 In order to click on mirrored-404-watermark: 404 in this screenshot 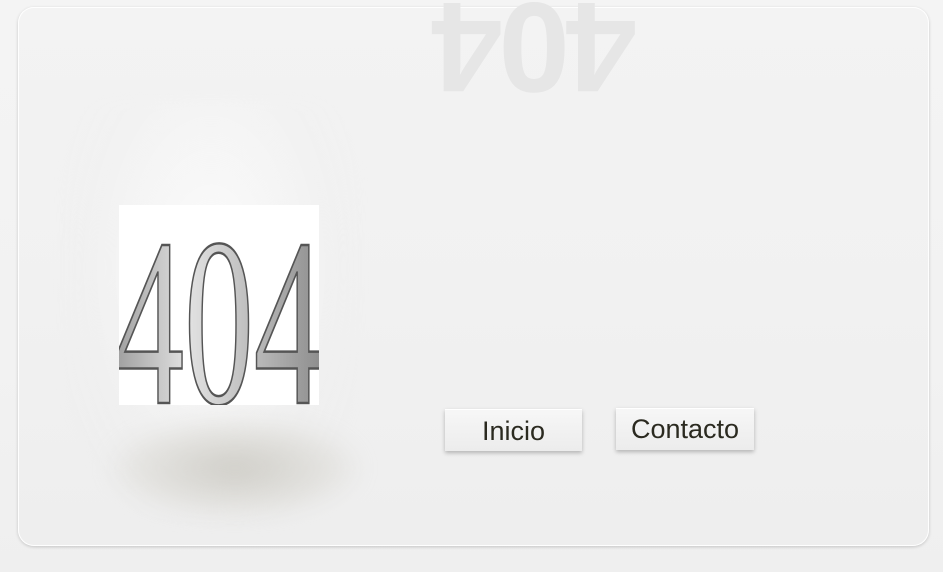, I will do `click(536, 53)`.